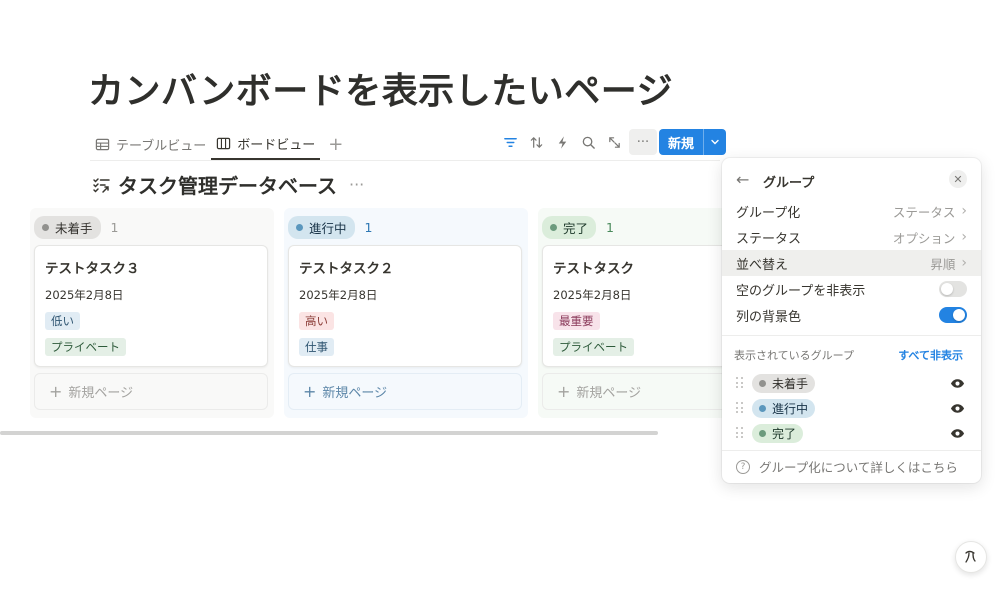 The width and height of the screenshot is (1000, 600). What do you see at coordinates (794, 355) in the screenshot?
I see `visible-groups-label: 表示されているグループ` at bounding box center [794, 355].